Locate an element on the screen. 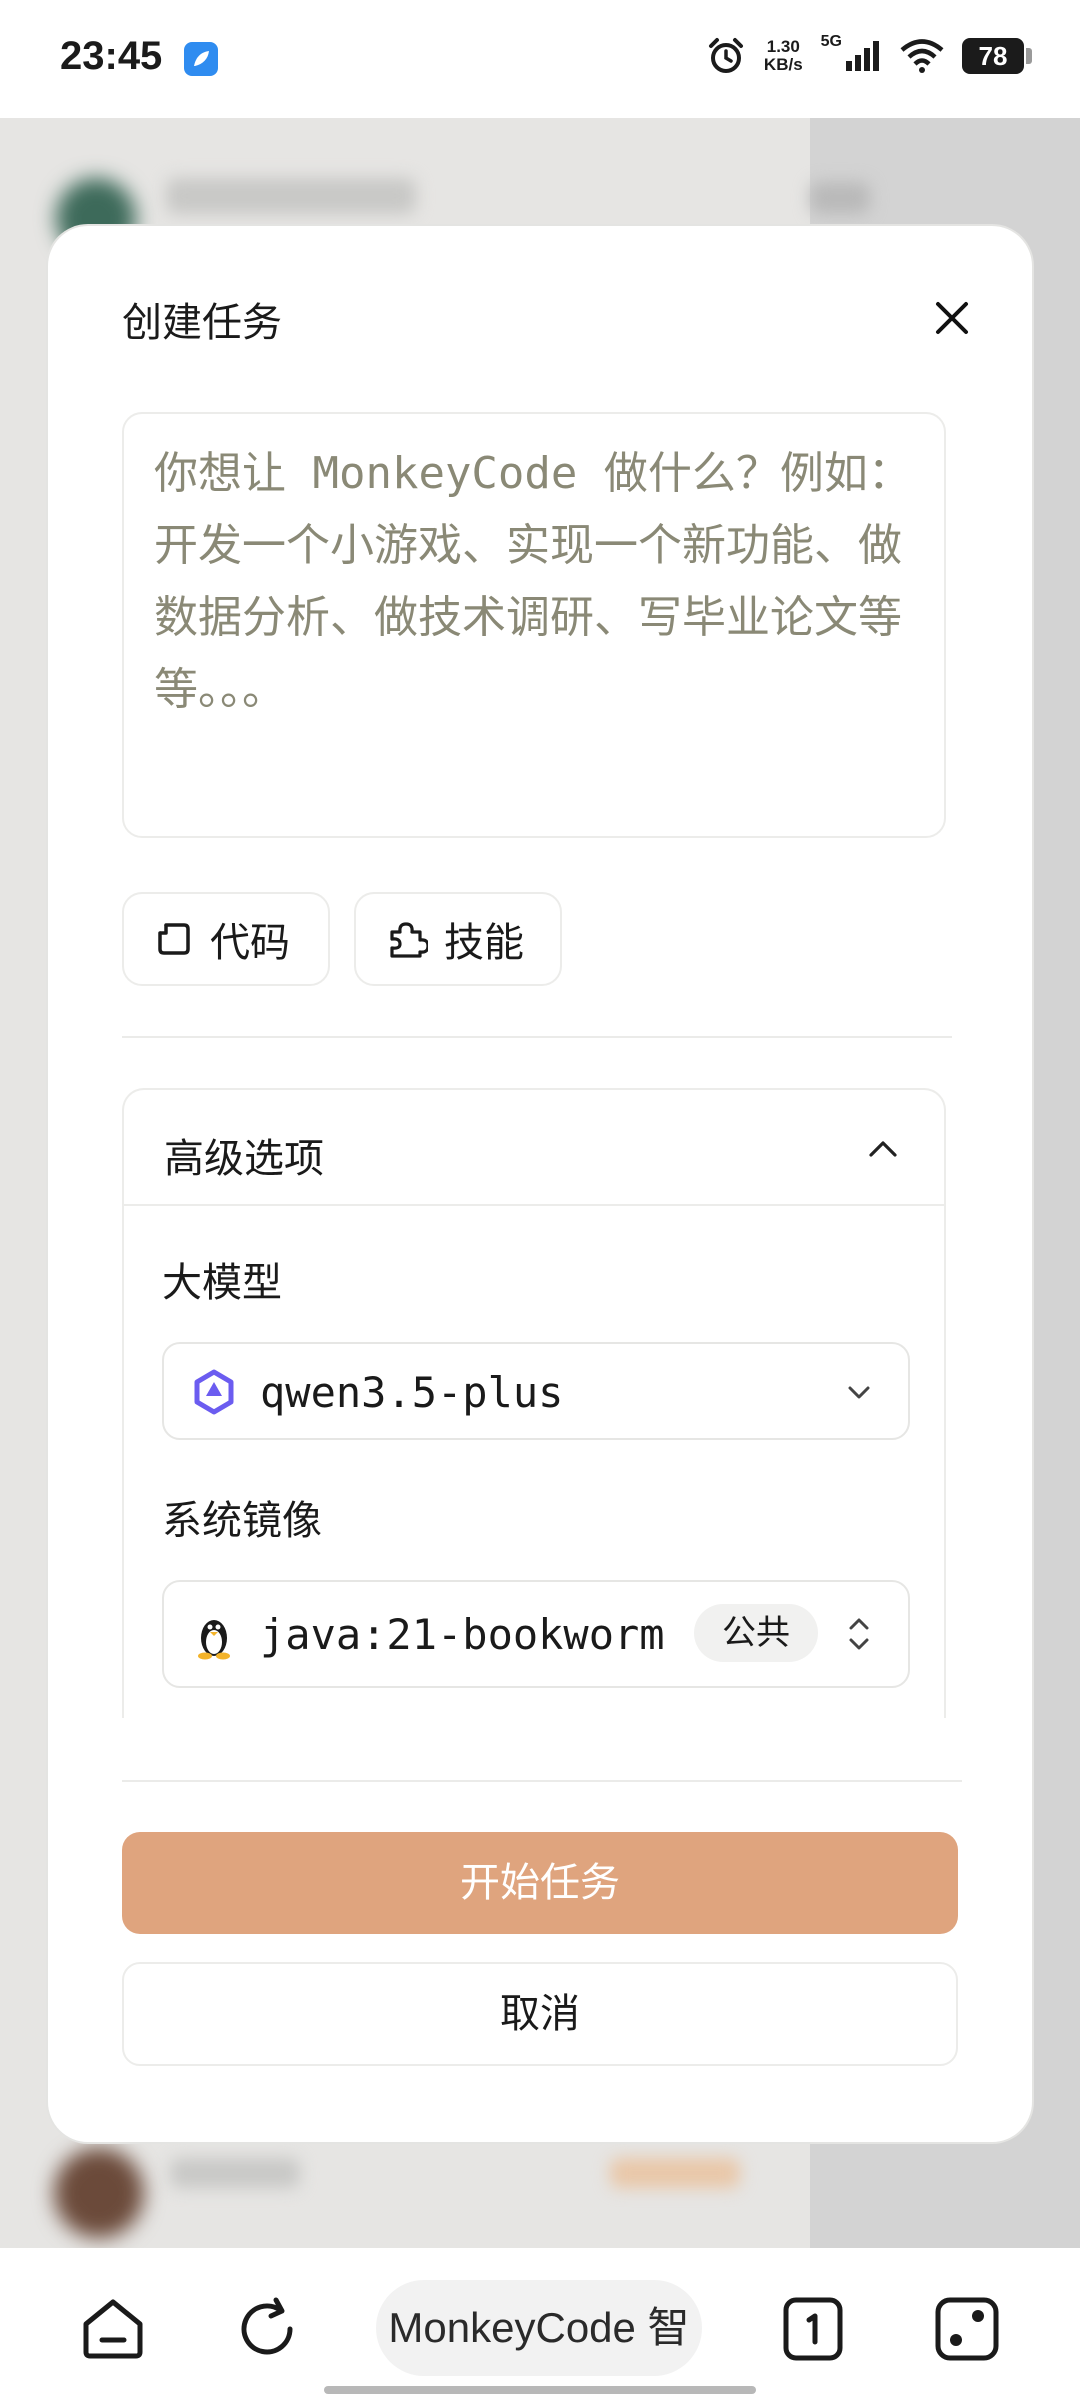  net-speed: 1.30 KB/s is located at coordinates (783, 56).